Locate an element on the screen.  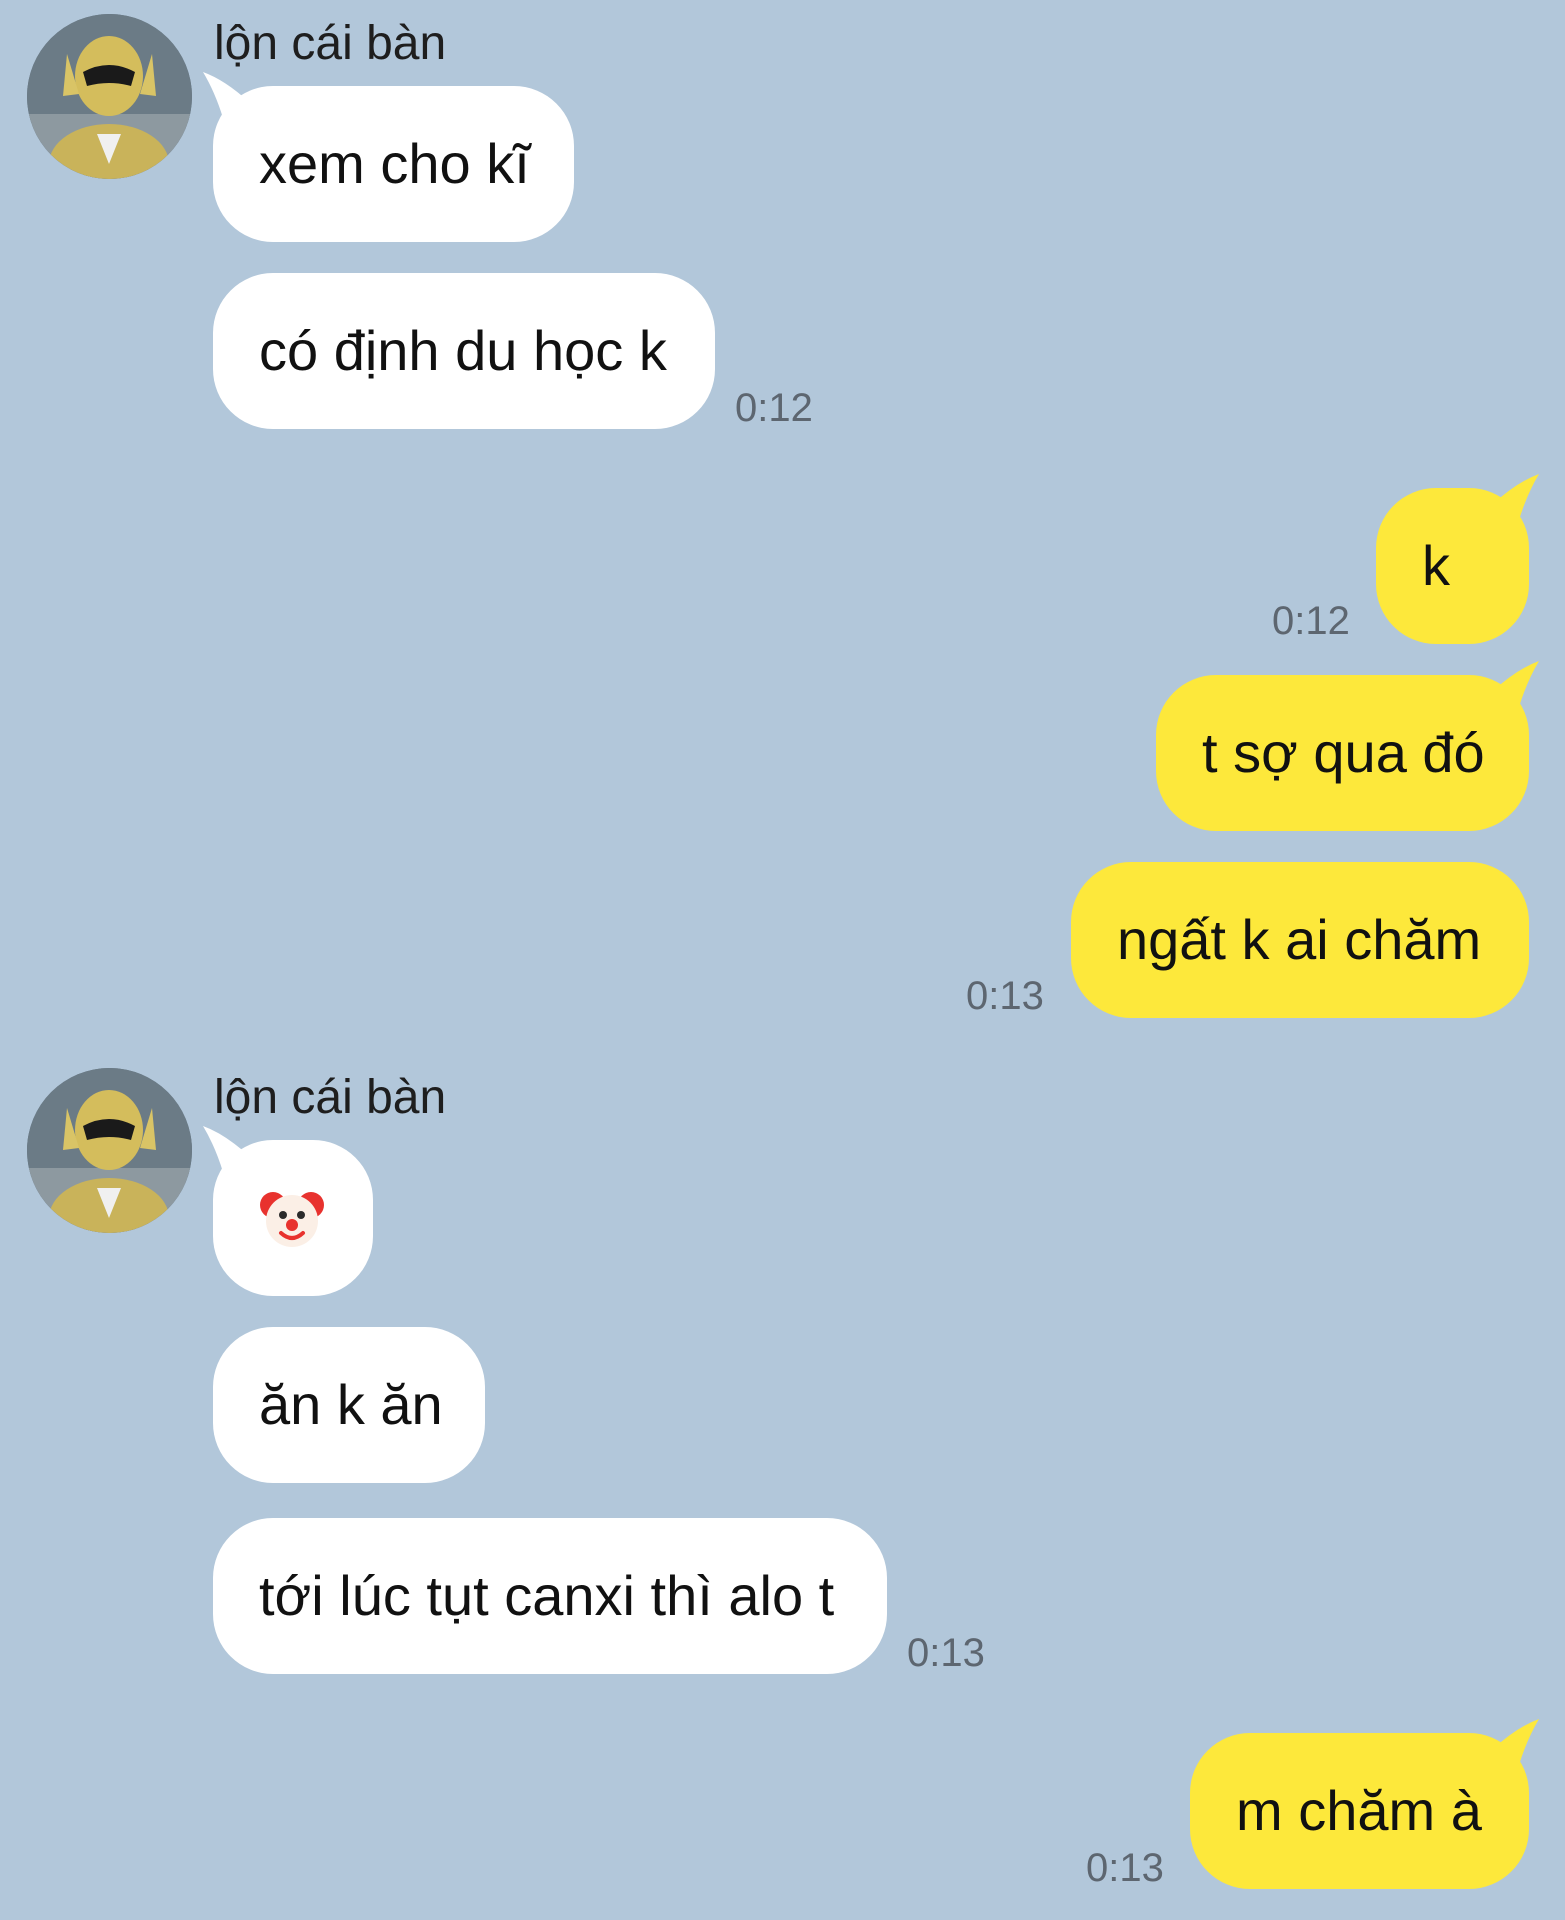
message-bubble: k is located at coordinates (1457, 559).